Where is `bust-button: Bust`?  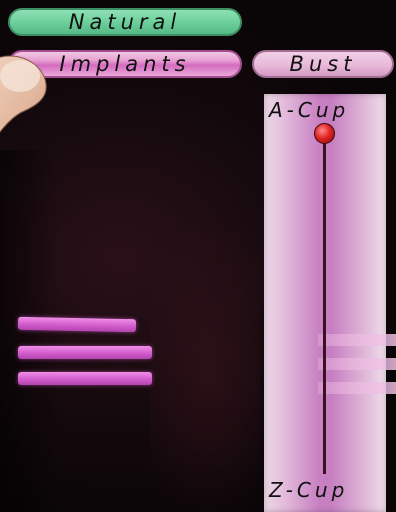 bust-button: Bust is located at coordinates (323, 64).